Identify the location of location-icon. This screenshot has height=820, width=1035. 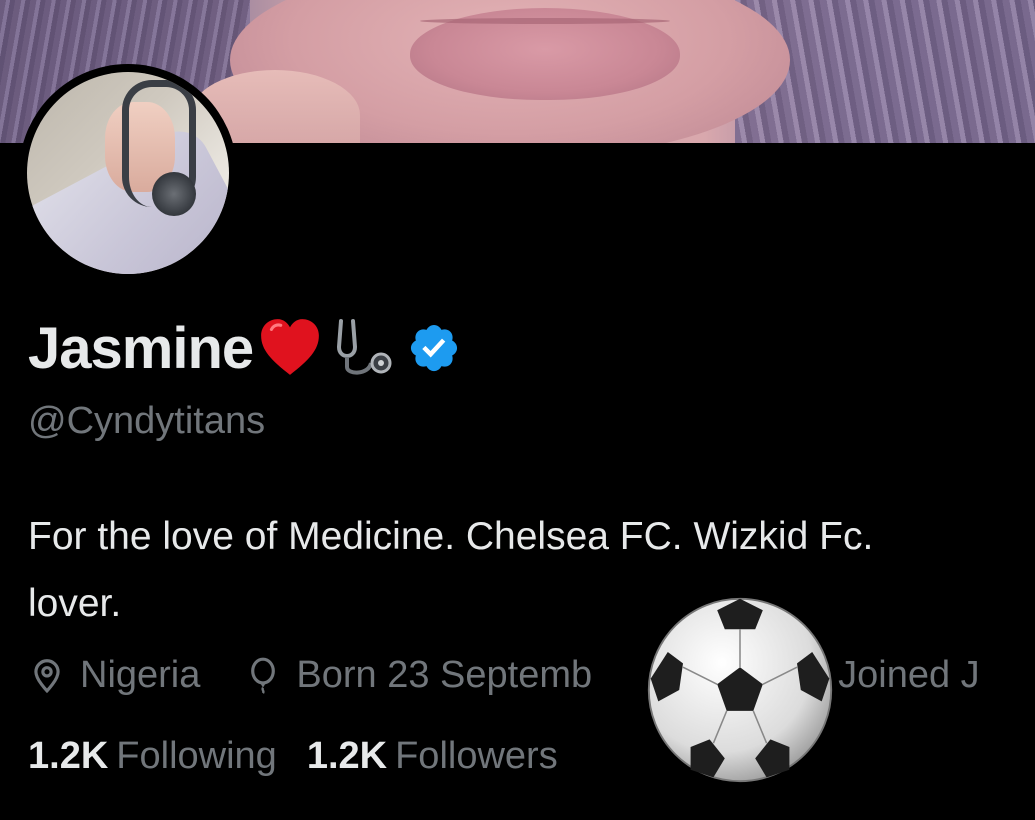
(47, 676).